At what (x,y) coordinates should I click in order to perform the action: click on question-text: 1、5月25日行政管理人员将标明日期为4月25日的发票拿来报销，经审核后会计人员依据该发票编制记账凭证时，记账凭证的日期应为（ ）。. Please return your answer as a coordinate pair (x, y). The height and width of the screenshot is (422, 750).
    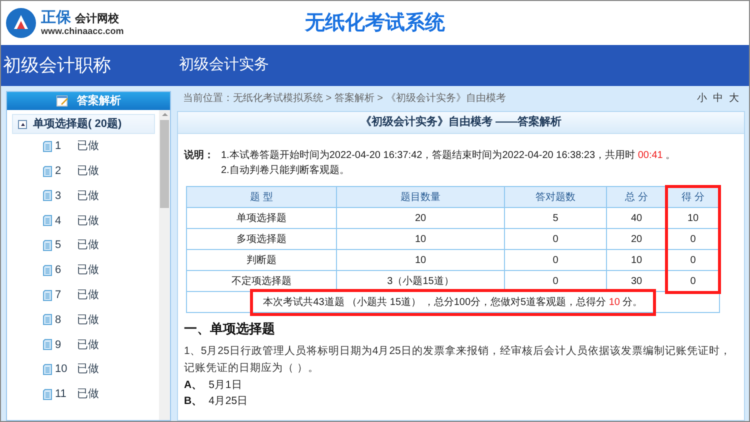
    Looking at the image, I should click on (458, 360).